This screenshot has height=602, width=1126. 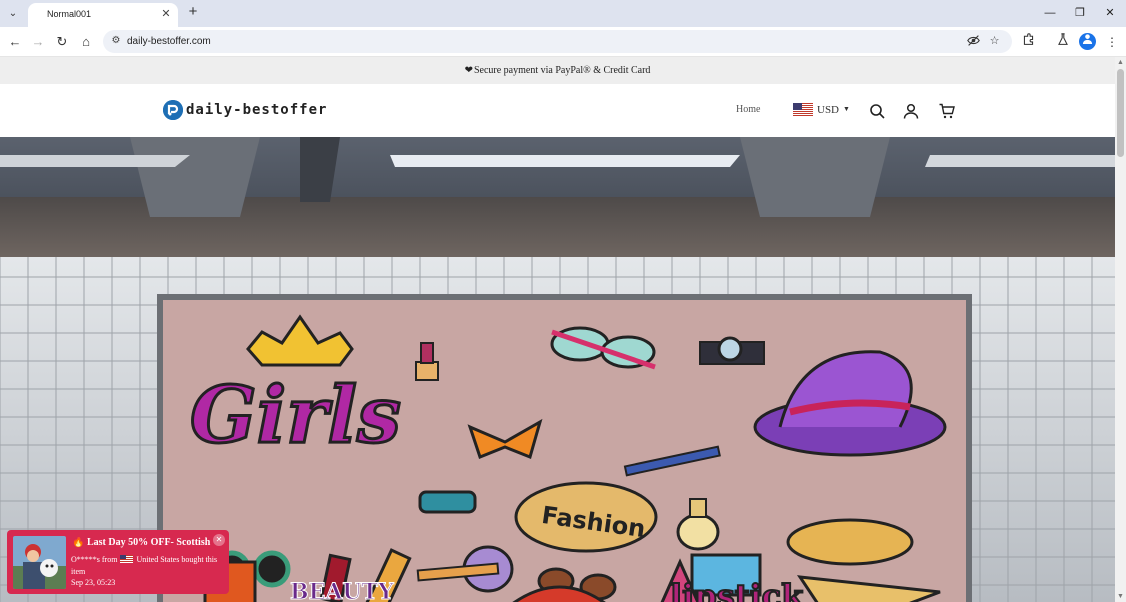 I want to click on address-bar: ⚙ daily-bestoffer.com ☆, so click(x=557, y=41).